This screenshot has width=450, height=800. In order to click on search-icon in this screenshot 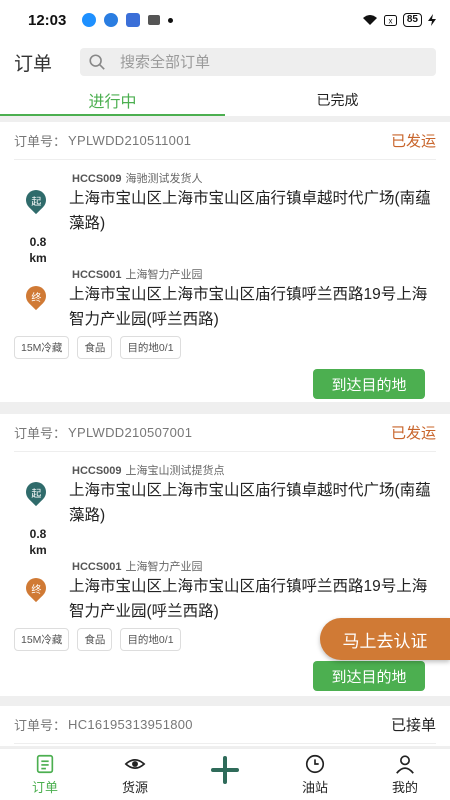, I will do `click(97, 62)`.